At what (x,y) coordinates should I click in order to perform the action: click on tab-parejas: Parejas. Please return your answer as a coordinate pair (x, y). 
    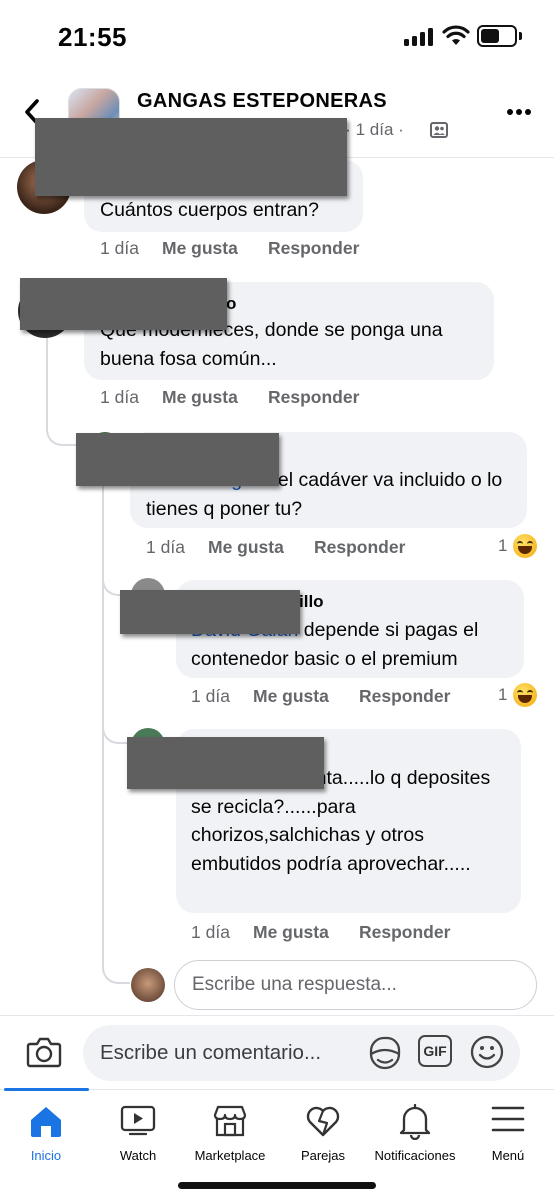
    Looking at the image, I should click on (323, 1130).